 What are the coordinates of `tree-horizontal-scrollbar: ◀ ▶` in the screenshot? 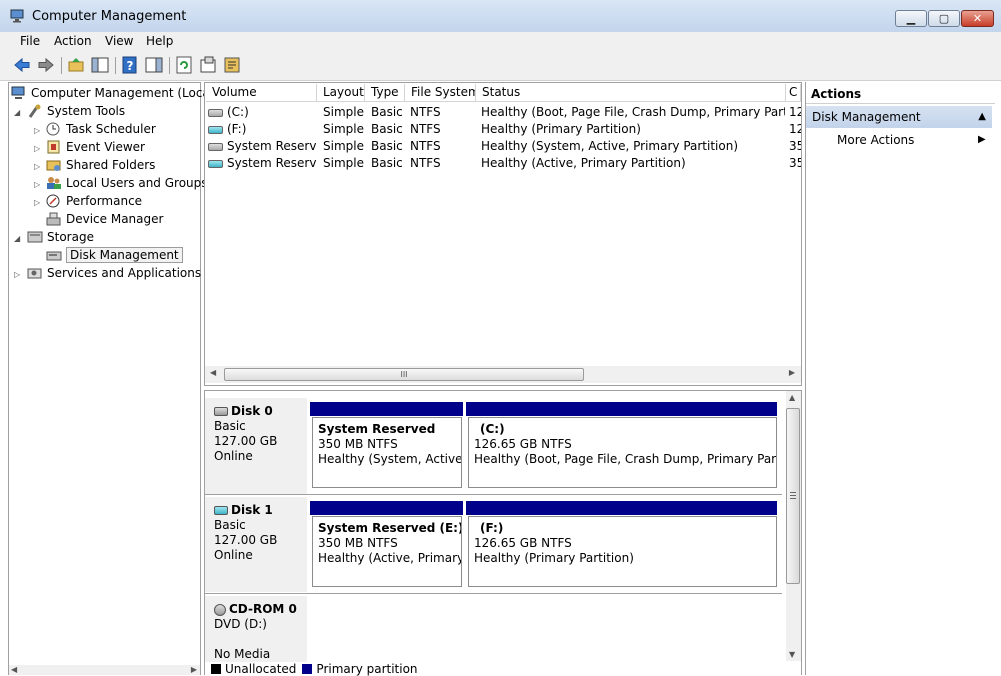 It's located at (104, 670).